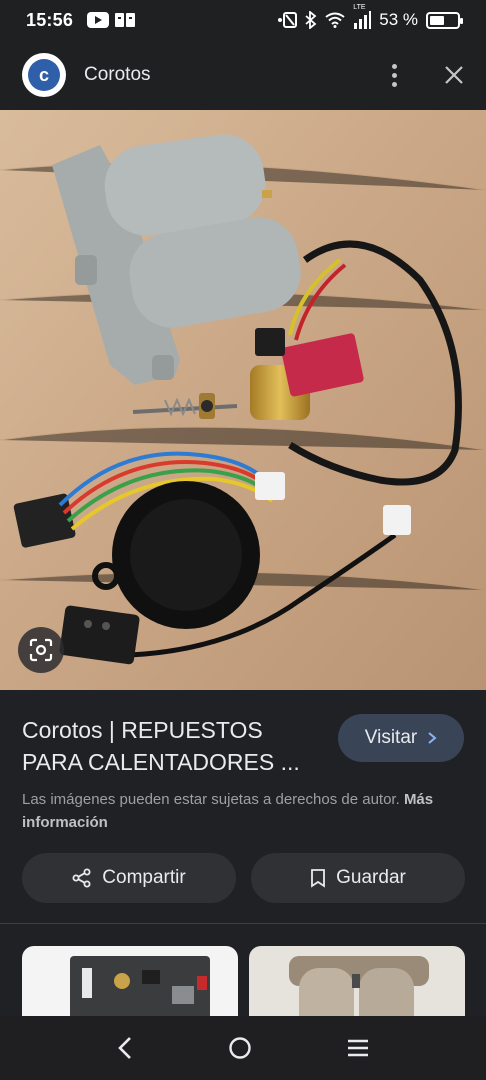 This screenshot has height=1080, width=486. Describe the element at coordinates (371, 877) in the screenshot. I see `save-label: Guardar` at that location.